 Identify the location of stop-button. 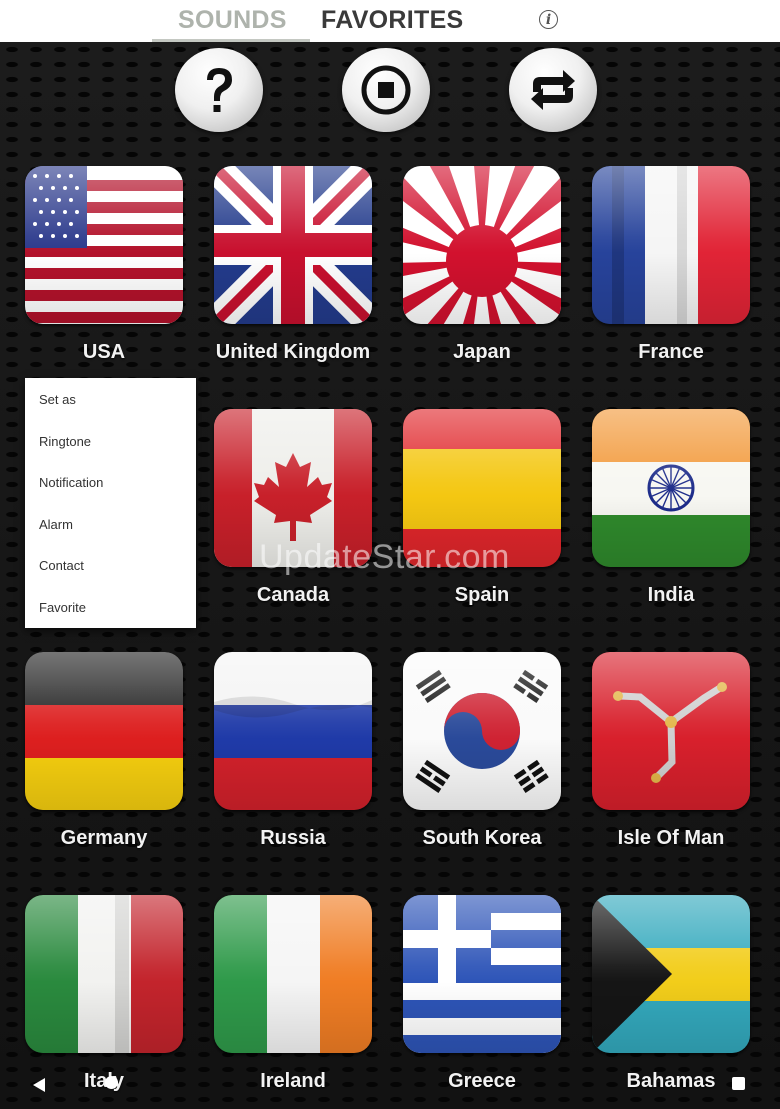
(386, 90).